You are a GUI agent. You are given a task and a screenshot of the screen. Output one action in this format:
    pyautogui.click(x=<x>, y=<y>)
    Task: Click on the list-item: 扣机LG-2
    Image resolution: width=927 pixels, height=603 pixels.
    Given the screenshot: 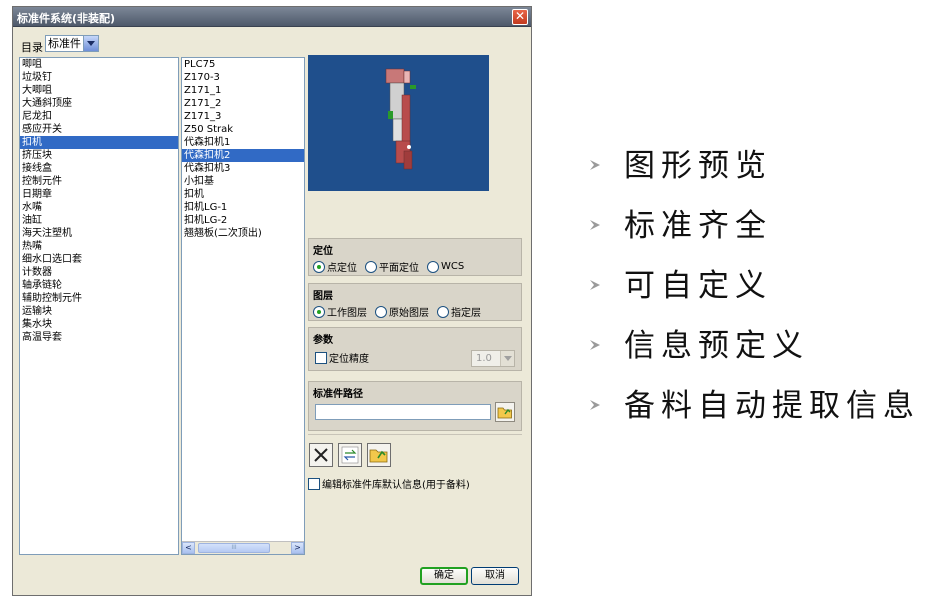 What is the action you would take?
    pyautogui.click(x=243, y=220)
    